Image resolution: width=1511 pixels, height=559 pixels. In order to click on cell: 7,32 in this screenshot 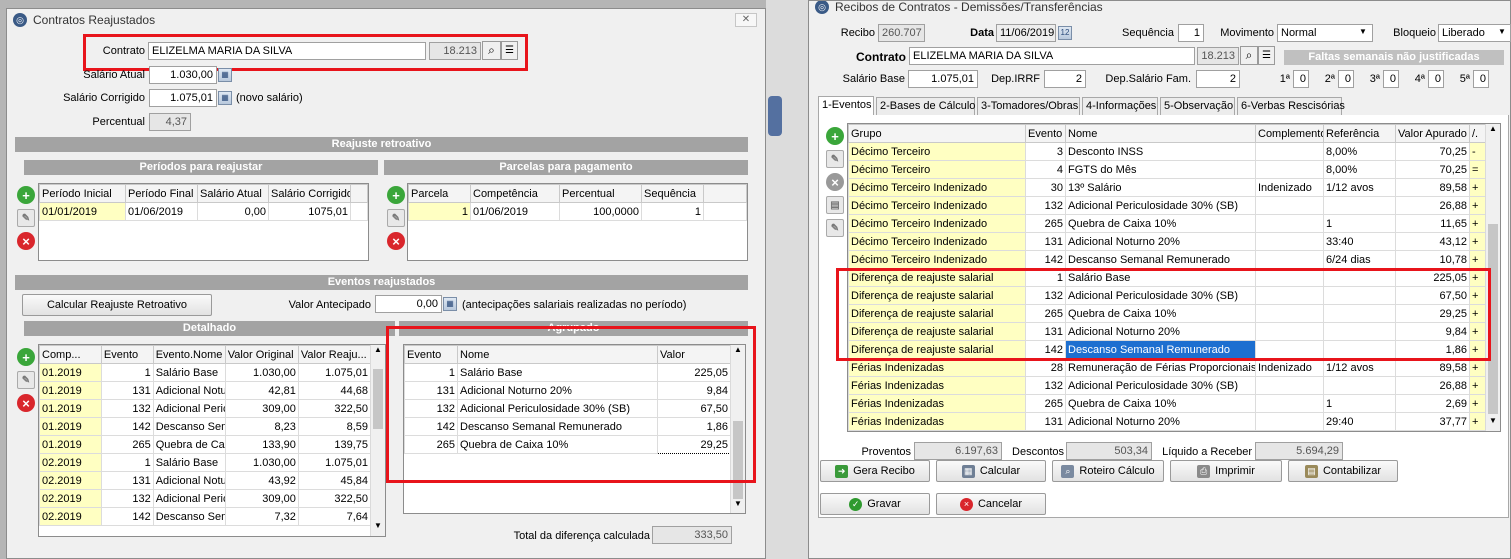, I will do `click(261, 516)`.